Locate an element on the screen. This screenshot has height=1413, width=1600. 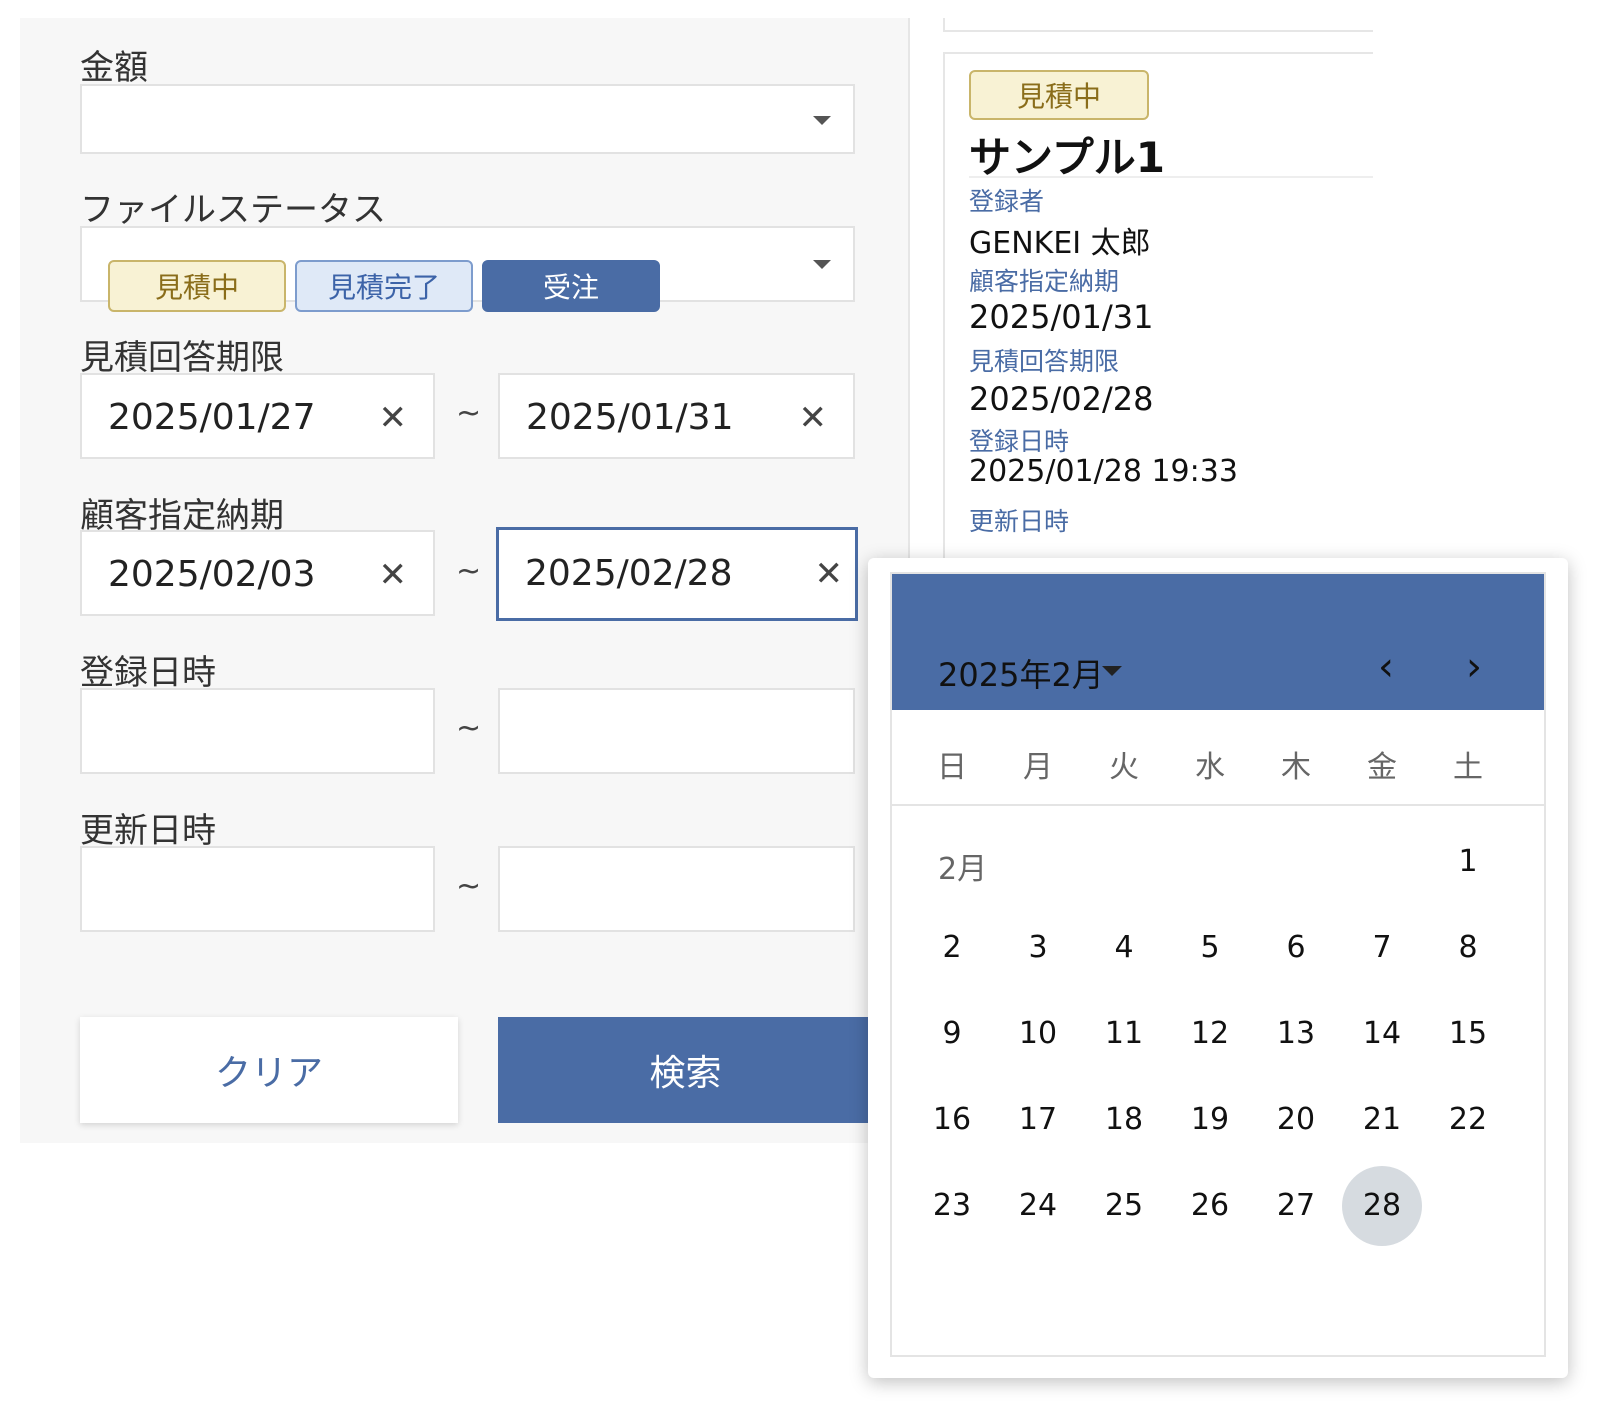
quote-deadline-from-value: 2025/01/27 is located at coordinates (212, 417).